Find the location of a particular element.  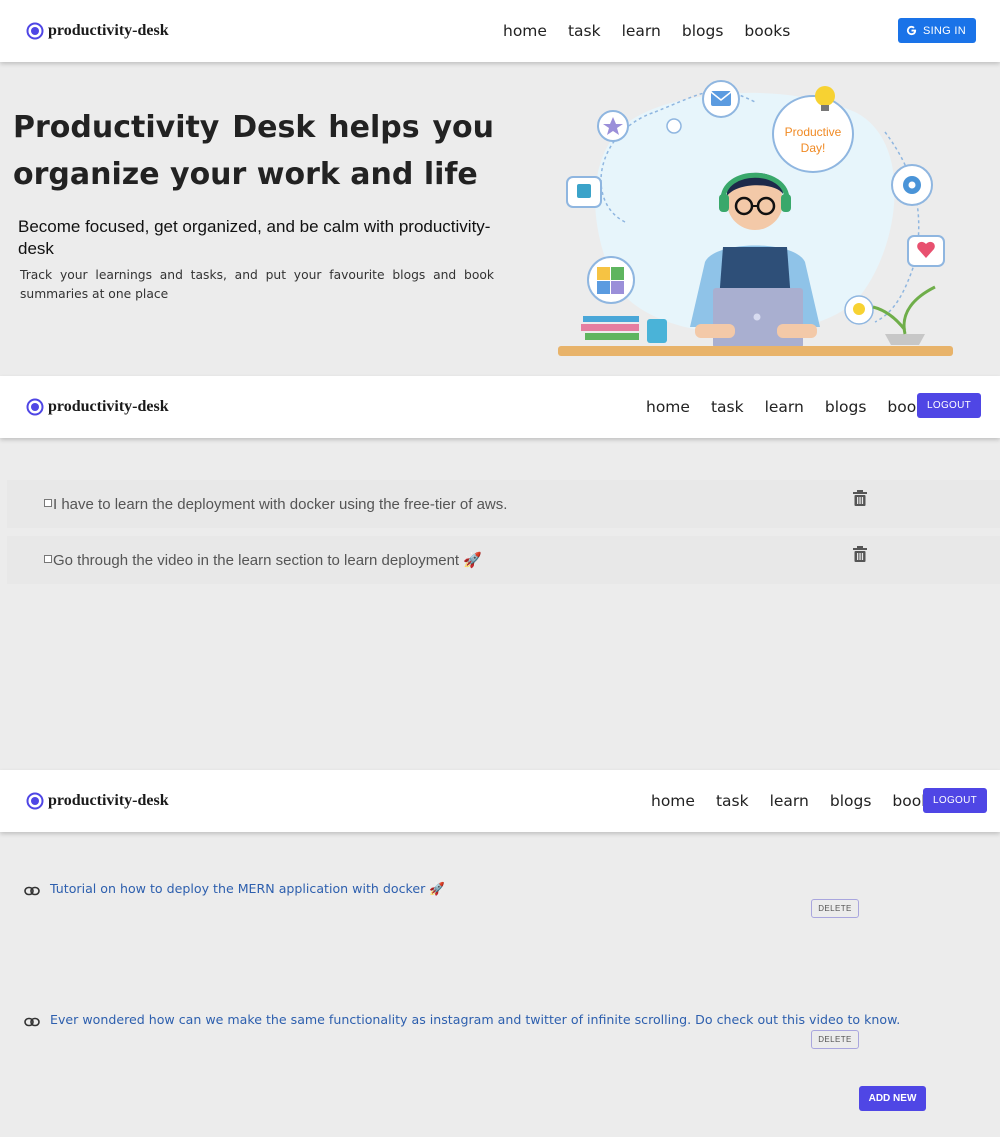

hero-illustration: Productive Day! is located at coordinates (755, 218).